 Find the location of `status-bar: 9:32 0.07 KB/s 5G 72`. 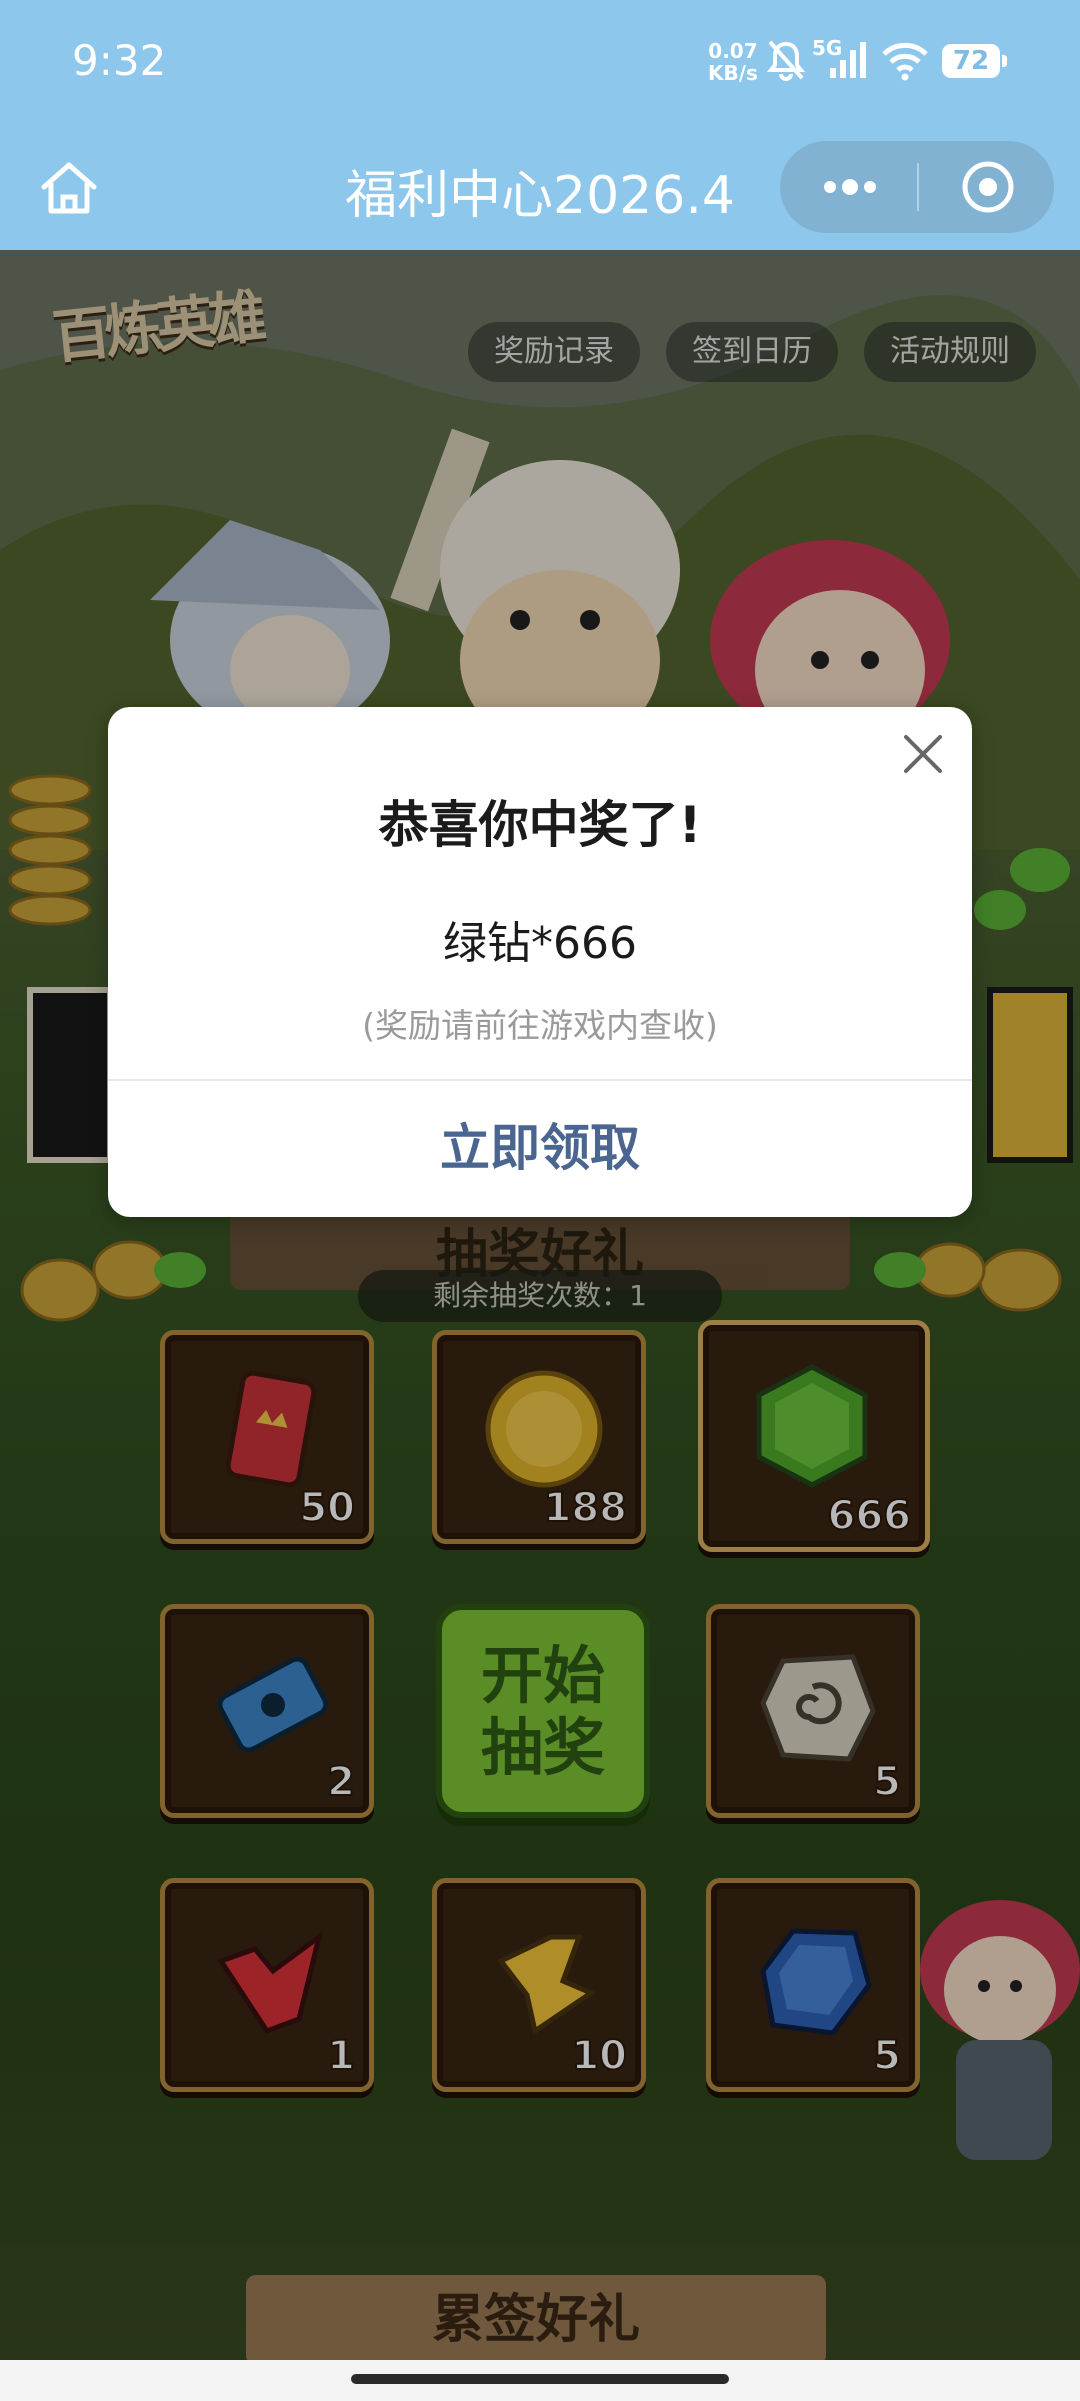

status-bar: 9:32 0.07 KB/s 5G 72 is located at coordinates (540, 62).